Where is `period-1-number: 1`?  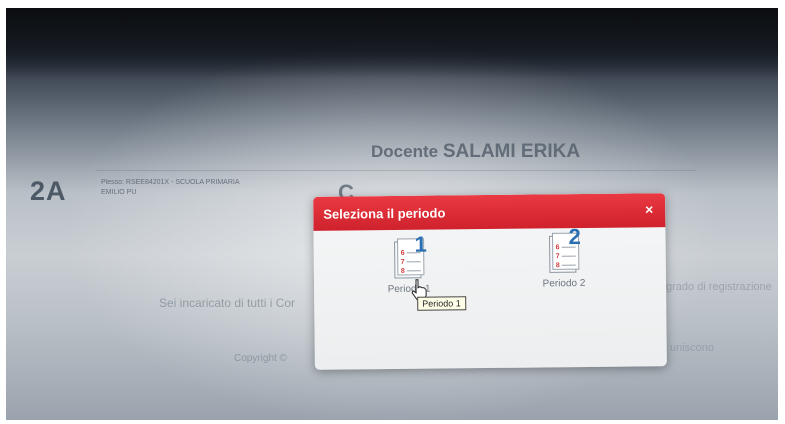 period-1-number: 1 is located at coordinates (420, 244).